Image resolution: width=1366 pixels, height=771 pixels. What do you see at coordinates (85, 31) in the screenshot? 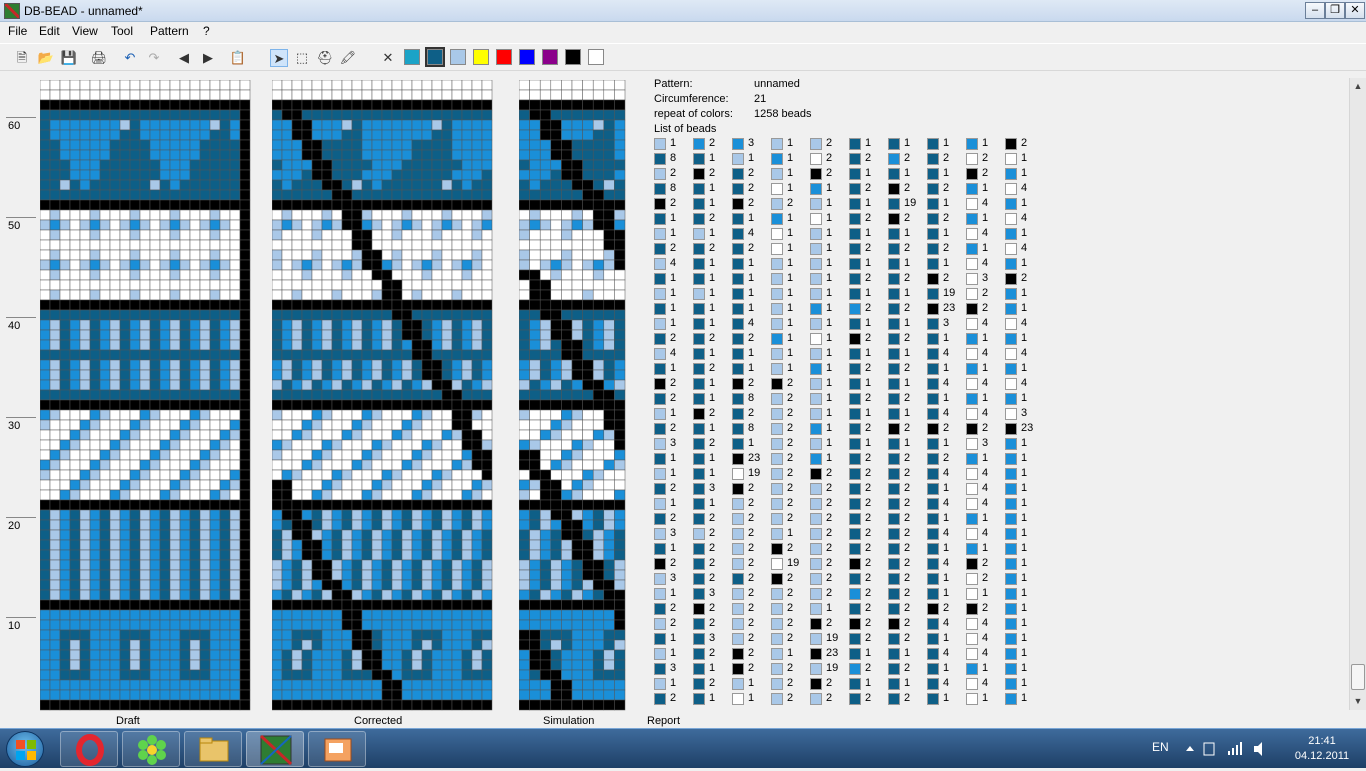
I see `menu-view: View` at bounding box center [85, 31].